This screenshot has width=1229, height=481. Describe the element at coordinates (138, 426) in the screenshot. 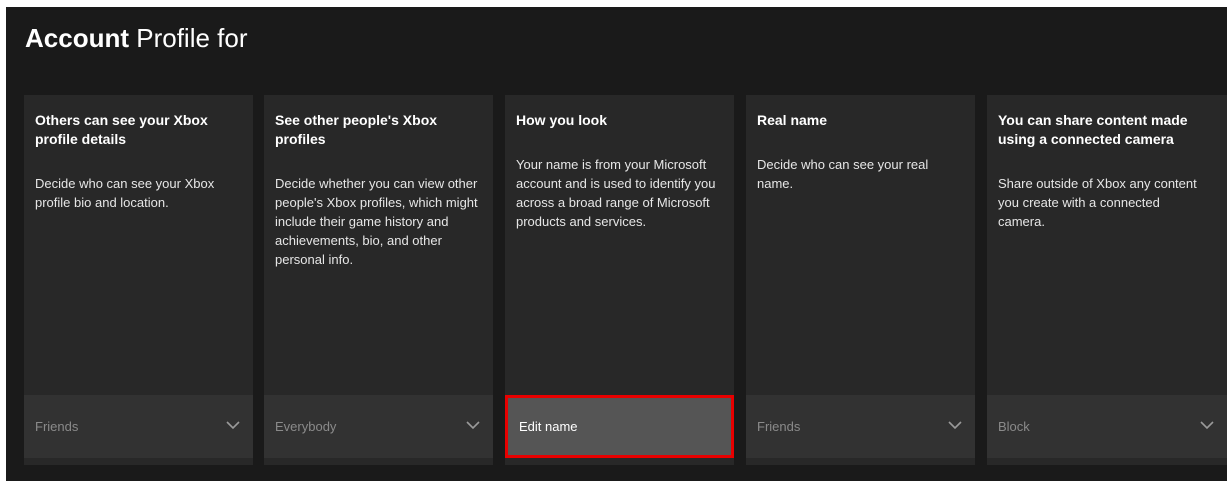

I see `profile-details-dropdown: Friends` at that location.